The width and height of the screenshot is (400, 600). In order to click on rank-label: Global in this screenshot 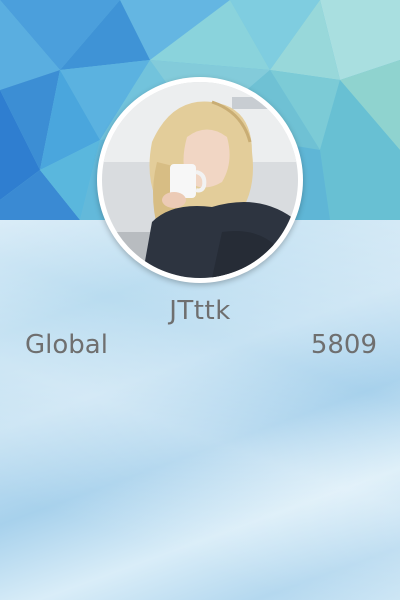, I will do `click(66, 345)`.